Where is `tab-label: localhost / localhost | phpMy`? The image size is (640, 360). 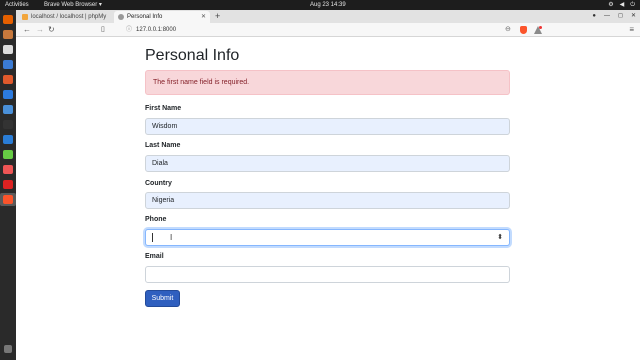 tab-label: localhost / localhost | phpMy is located at coordinates (69, 17).